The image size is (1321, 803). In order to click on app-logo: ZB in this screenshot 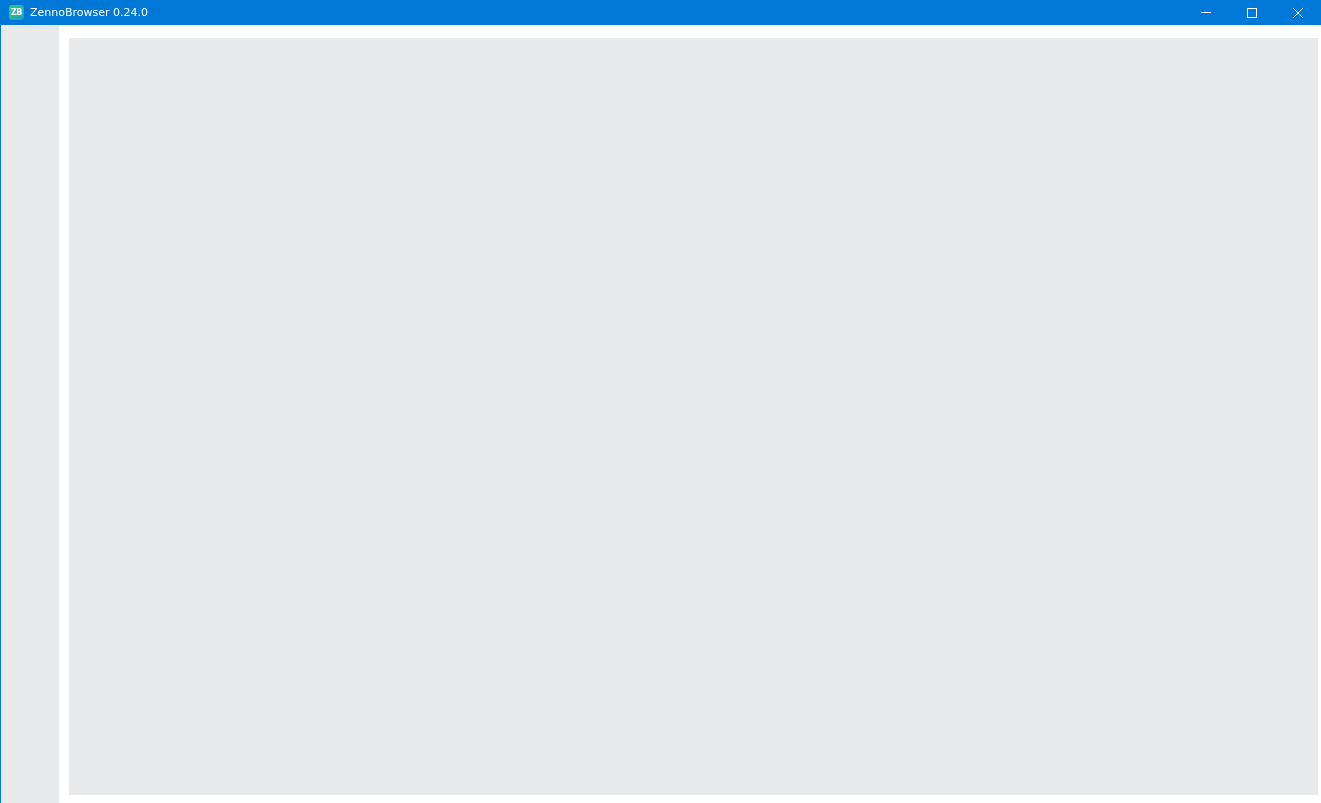, I will do `click(16, 12)`.